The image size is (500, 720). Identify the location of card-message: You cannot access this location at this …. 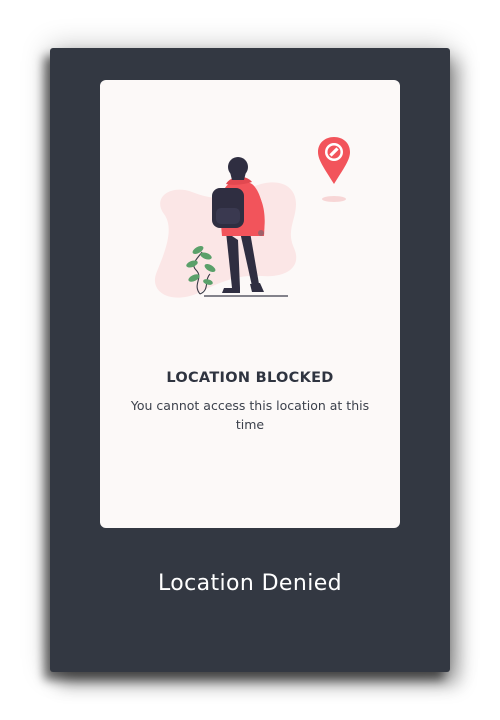
(250, 415).